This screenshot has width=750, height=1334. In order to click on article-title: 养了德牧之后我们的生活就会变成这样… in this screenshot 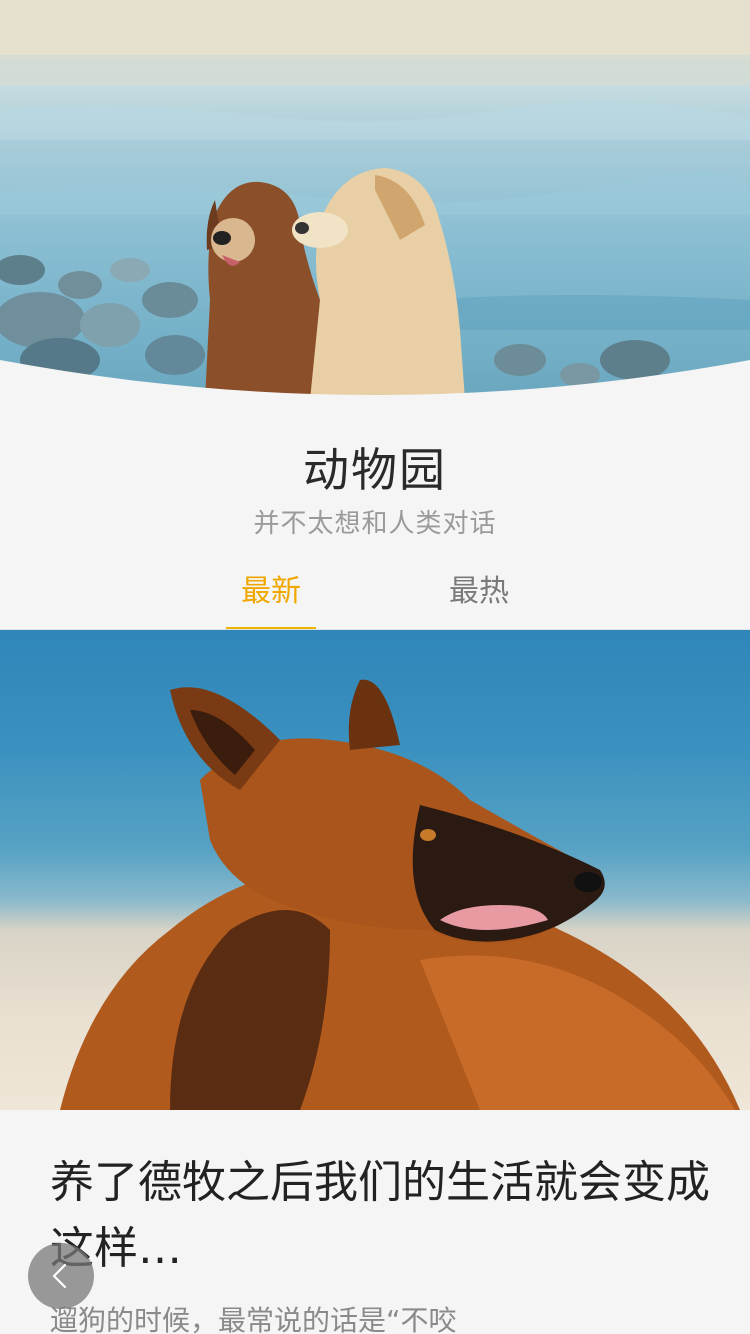, I will do `click(380, 1216)`.